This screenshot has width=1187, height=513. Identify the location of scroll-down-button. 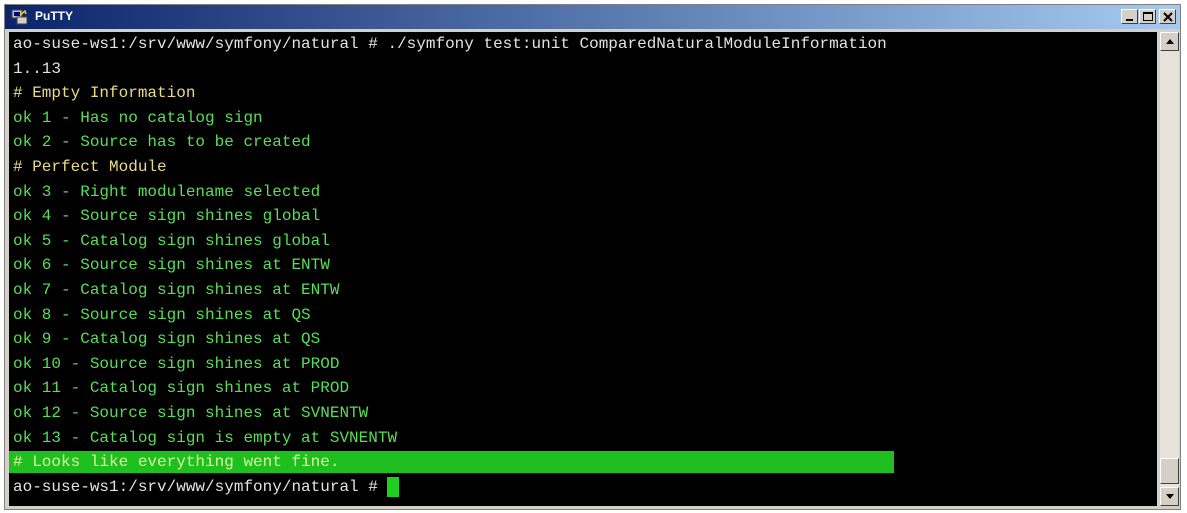
(1169, 496).